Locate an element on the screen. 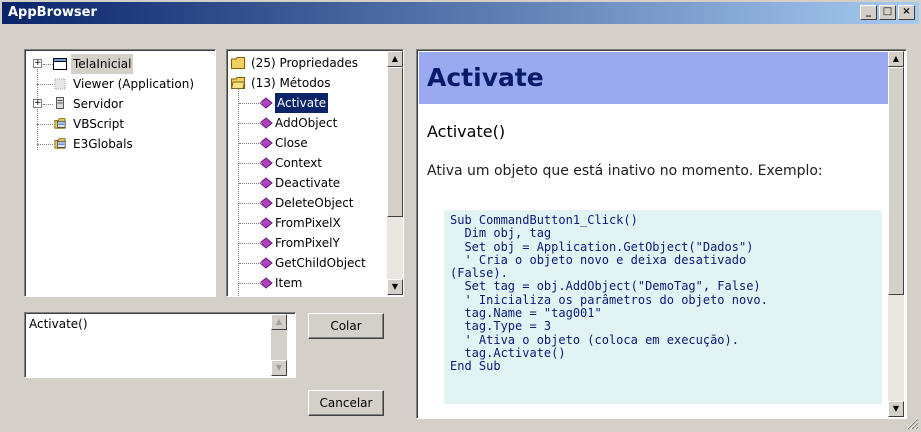 This screenshot has width=921, height=432. method-label: DeleteObject is located at coordinates (314, 203).